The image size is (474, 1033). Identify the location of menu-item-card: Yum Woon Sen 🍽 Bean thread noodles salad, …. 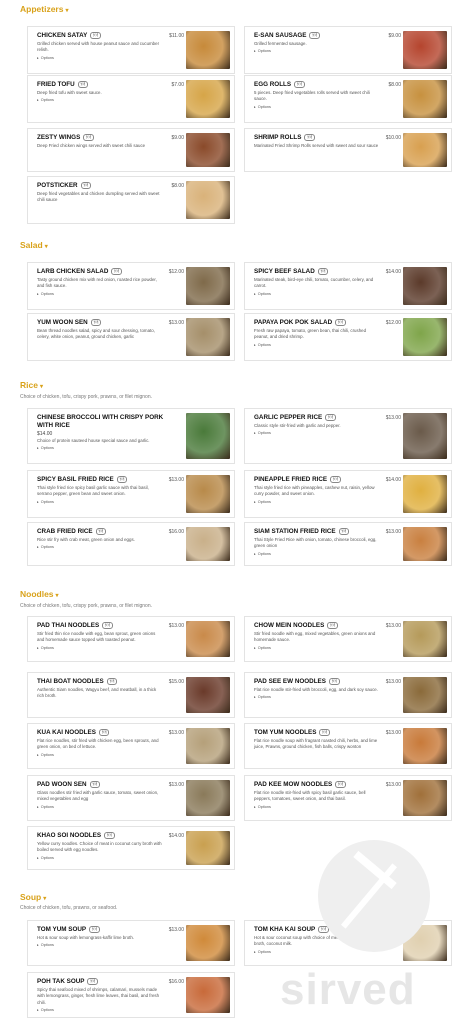
(131, 337).